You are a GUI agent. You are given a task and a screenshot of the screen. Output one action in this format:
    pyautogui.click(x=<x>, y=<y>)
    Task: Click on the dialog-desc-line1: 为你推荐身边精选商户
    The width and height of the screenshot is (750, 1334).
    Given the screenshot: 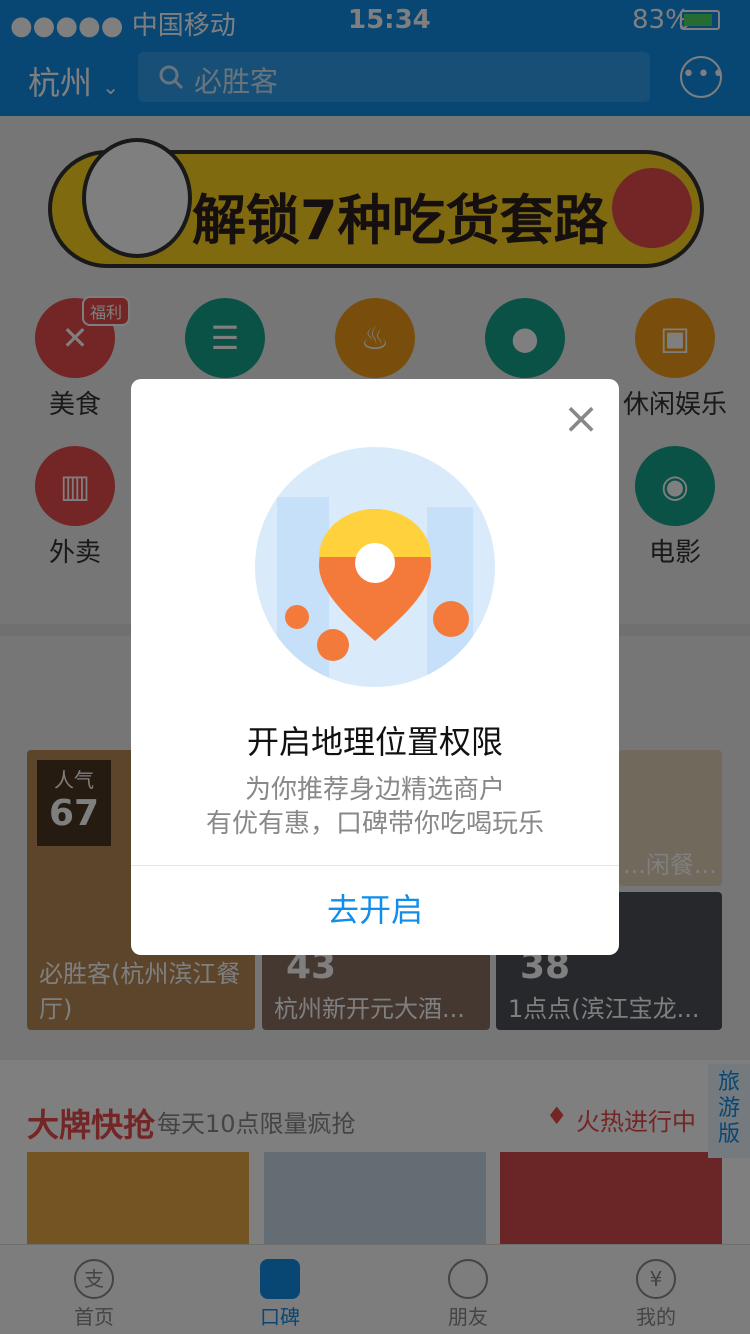 What is the action you would take?
    pyautogui.click(x=374, y=790)
    